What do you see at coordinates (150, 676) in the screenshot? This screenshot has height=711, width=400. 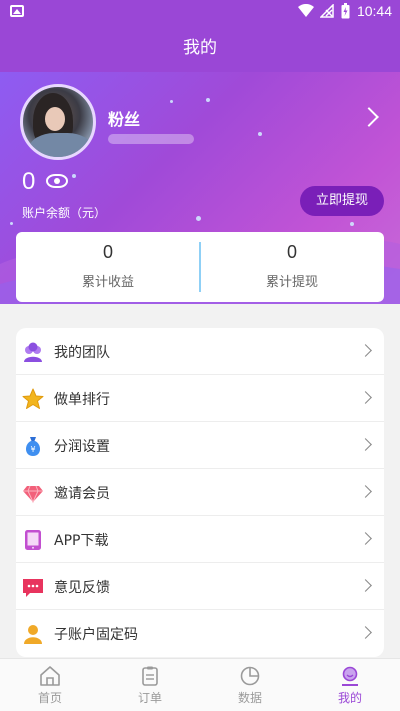 I see `order-icon` at bounding box center [150, 676].